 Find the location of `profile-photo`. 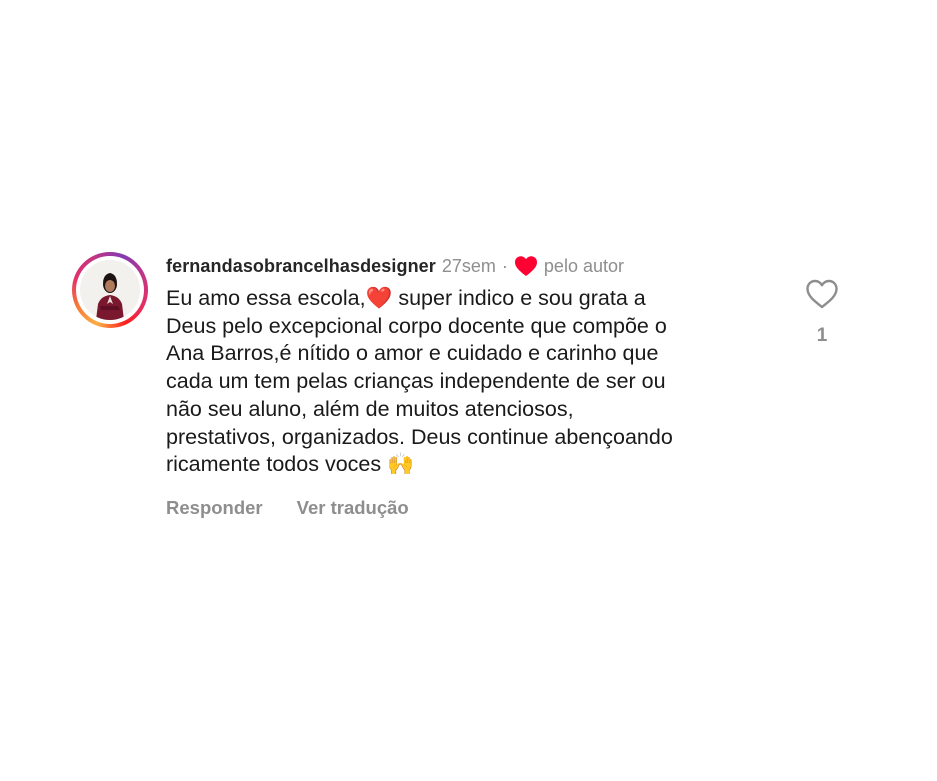

profile-photo is located at coordinates (110, 290).